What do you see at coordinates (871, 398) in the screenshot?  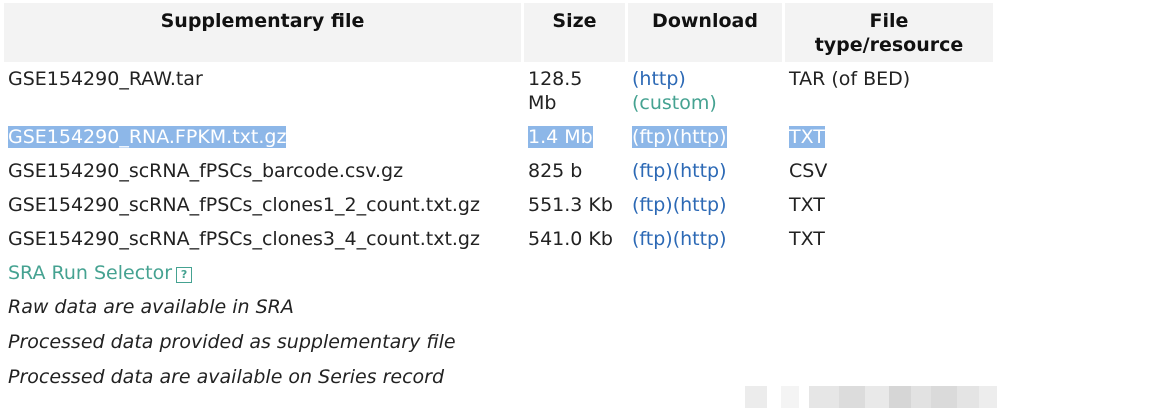 I see `blurred-watermark` at bounding box center [871, 398].